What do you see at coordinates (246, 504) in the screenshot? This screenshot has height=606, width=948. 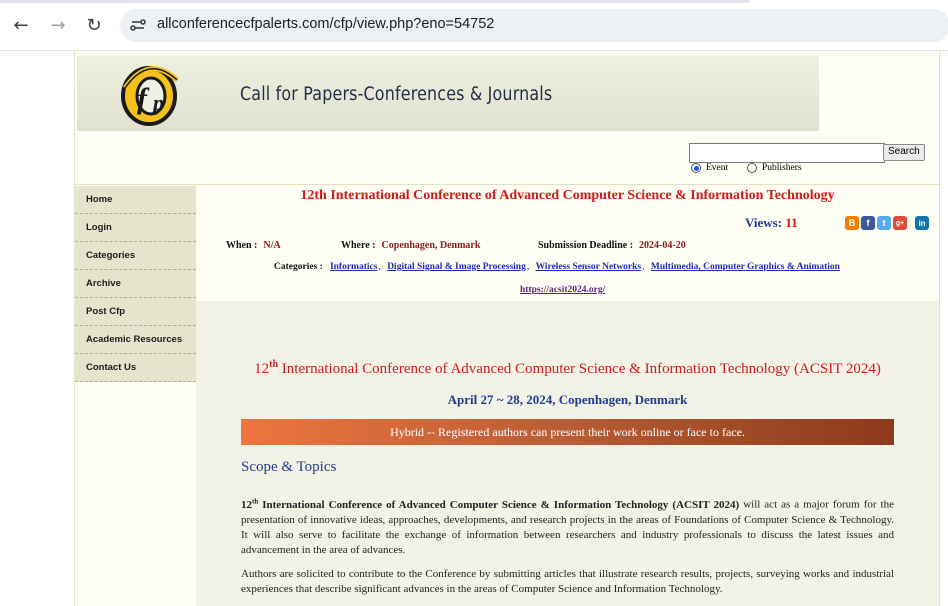 I see `para-number: 12` at bounding box center [246, 504].